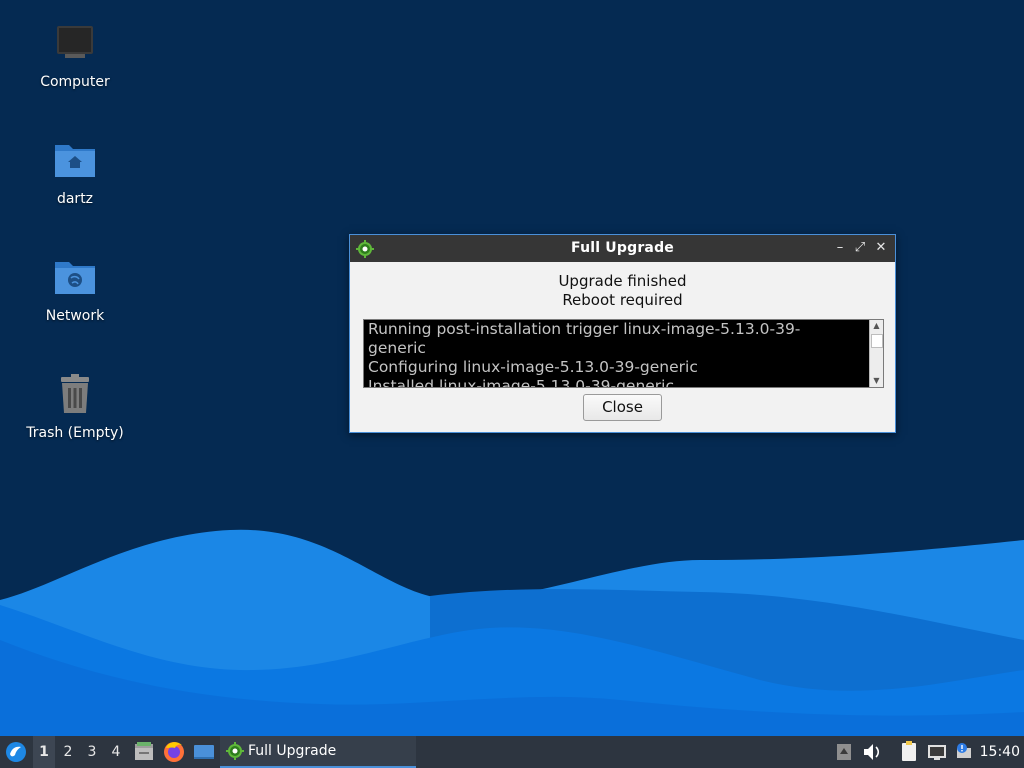  I want to click on workspace-1: 1, so click(44, 752).